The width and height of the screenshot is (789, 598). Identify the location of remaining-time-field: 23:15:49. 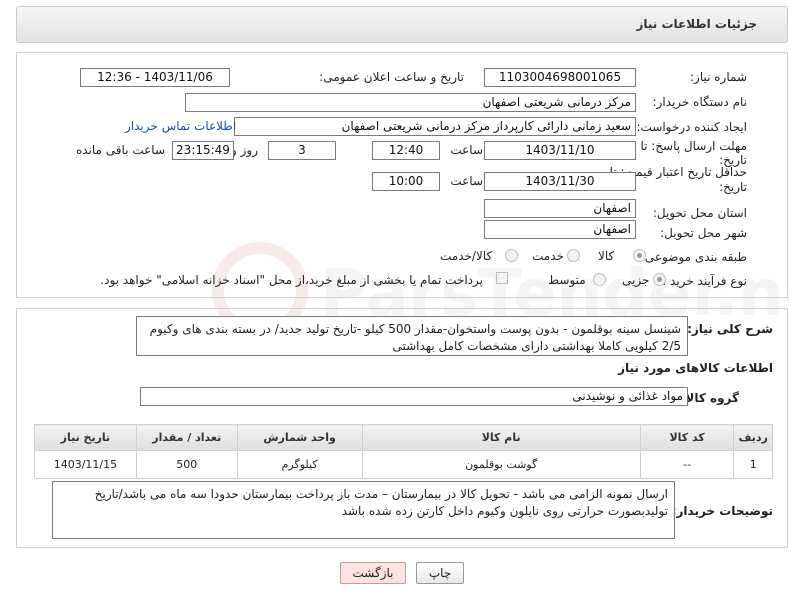
(203, 150).